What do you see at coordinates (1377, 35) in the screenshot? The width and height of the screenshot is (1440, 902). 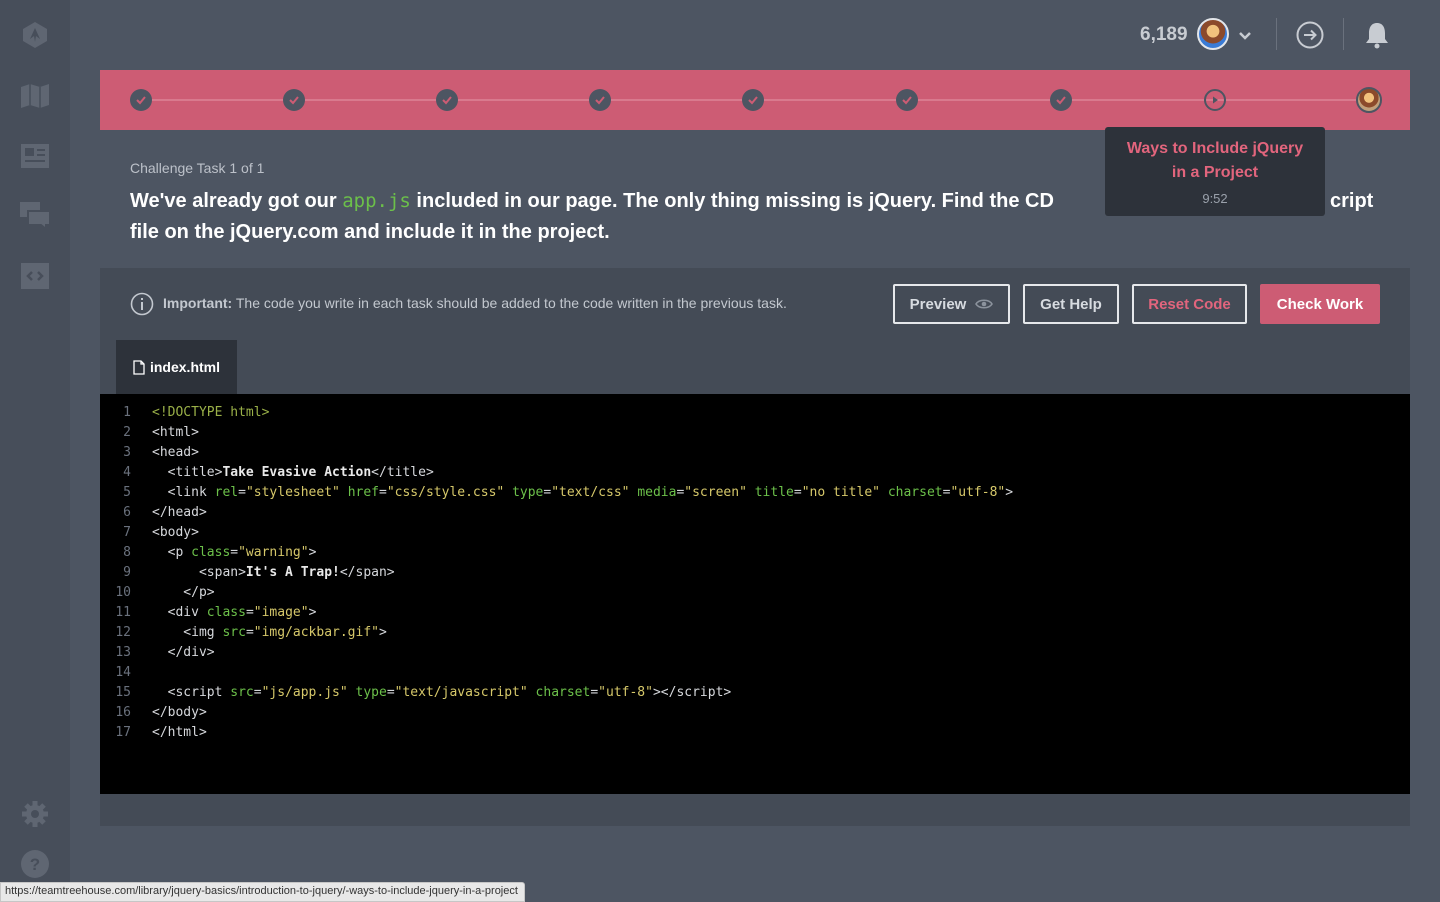 I see `bell-icon` at bounding box center [1377, 35].